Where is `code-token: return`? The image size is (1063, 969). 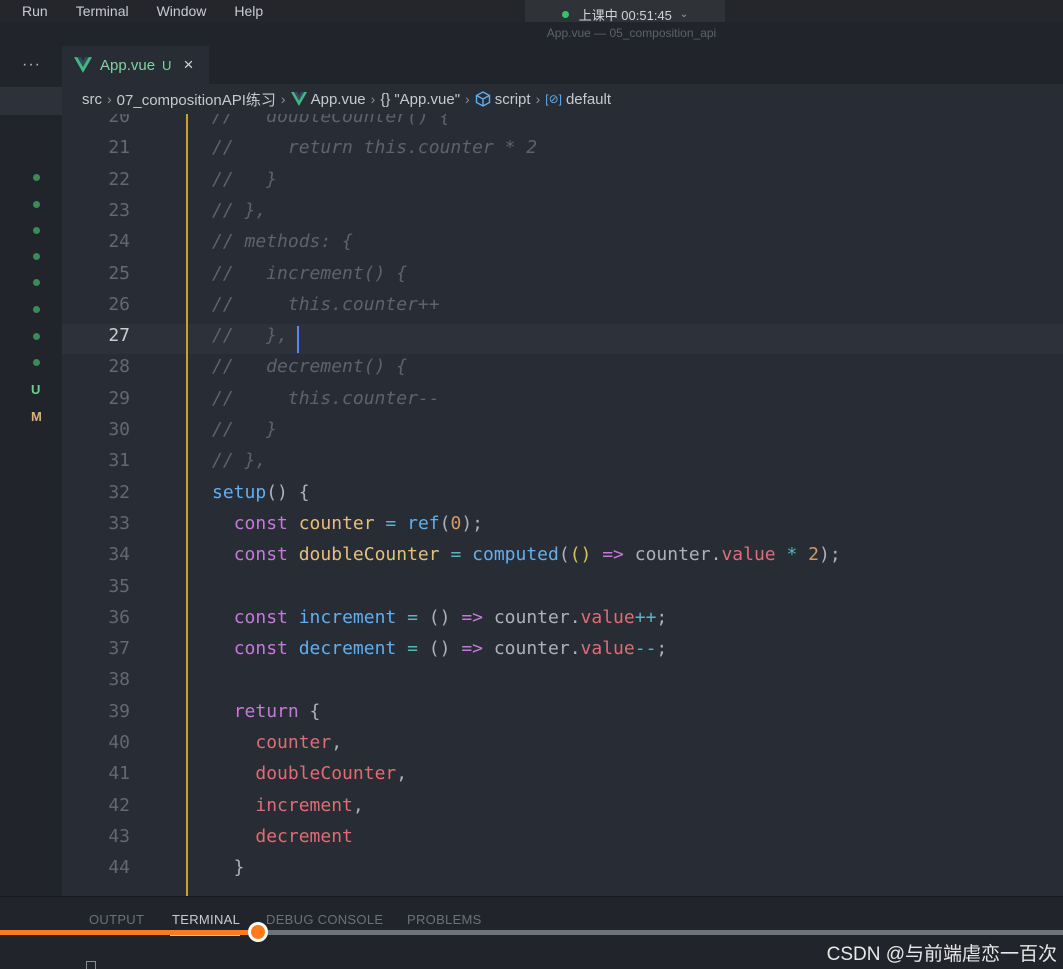
code-token: return is located at coordinates (266, 711).